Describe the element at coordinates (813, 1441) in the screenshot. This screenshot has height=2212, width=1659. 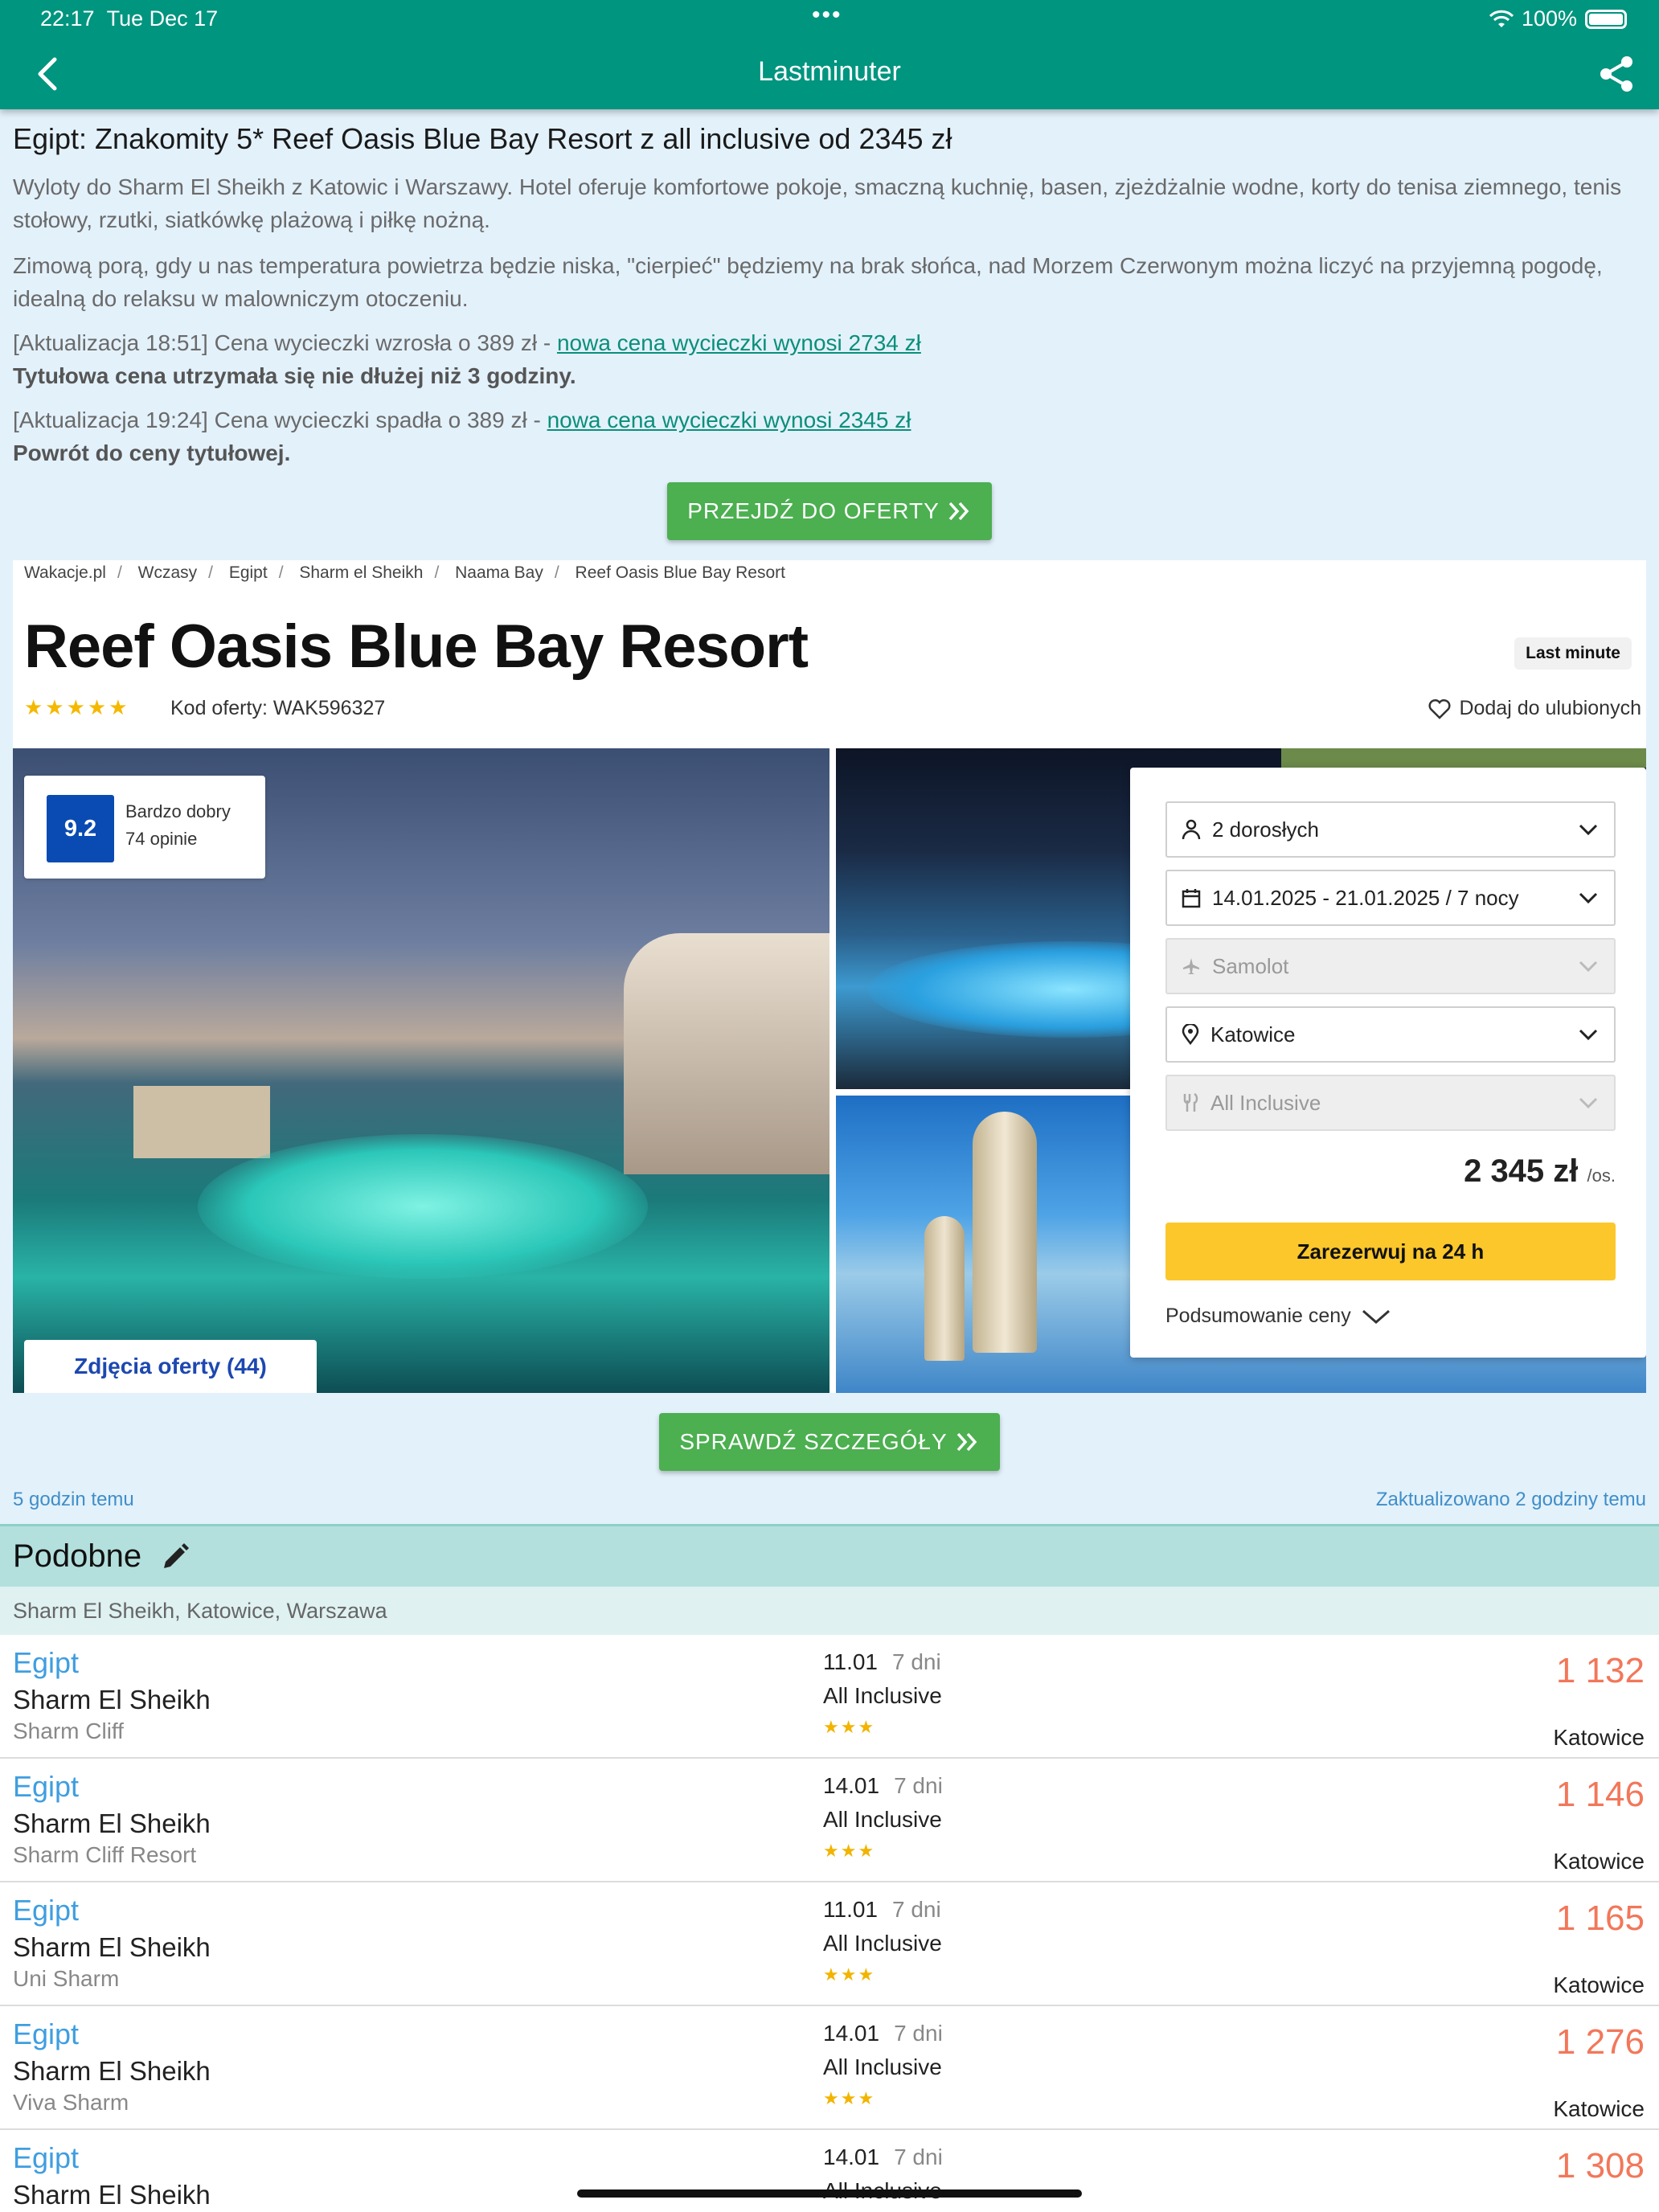
I see `check-details-label: SPRAWDŹ SZCZEGÓŁY` at that location.